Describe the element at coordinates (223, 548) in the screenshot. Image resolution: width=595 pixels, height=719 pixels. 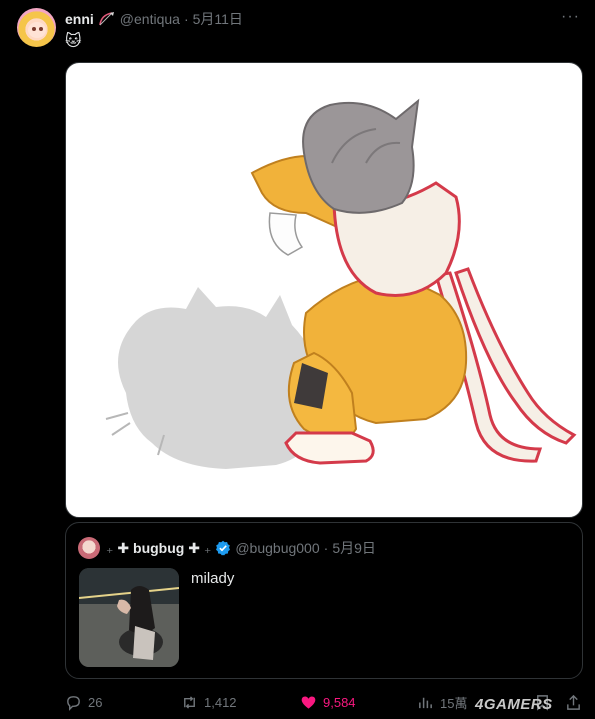
I see `verified-badge-icon` at that location.